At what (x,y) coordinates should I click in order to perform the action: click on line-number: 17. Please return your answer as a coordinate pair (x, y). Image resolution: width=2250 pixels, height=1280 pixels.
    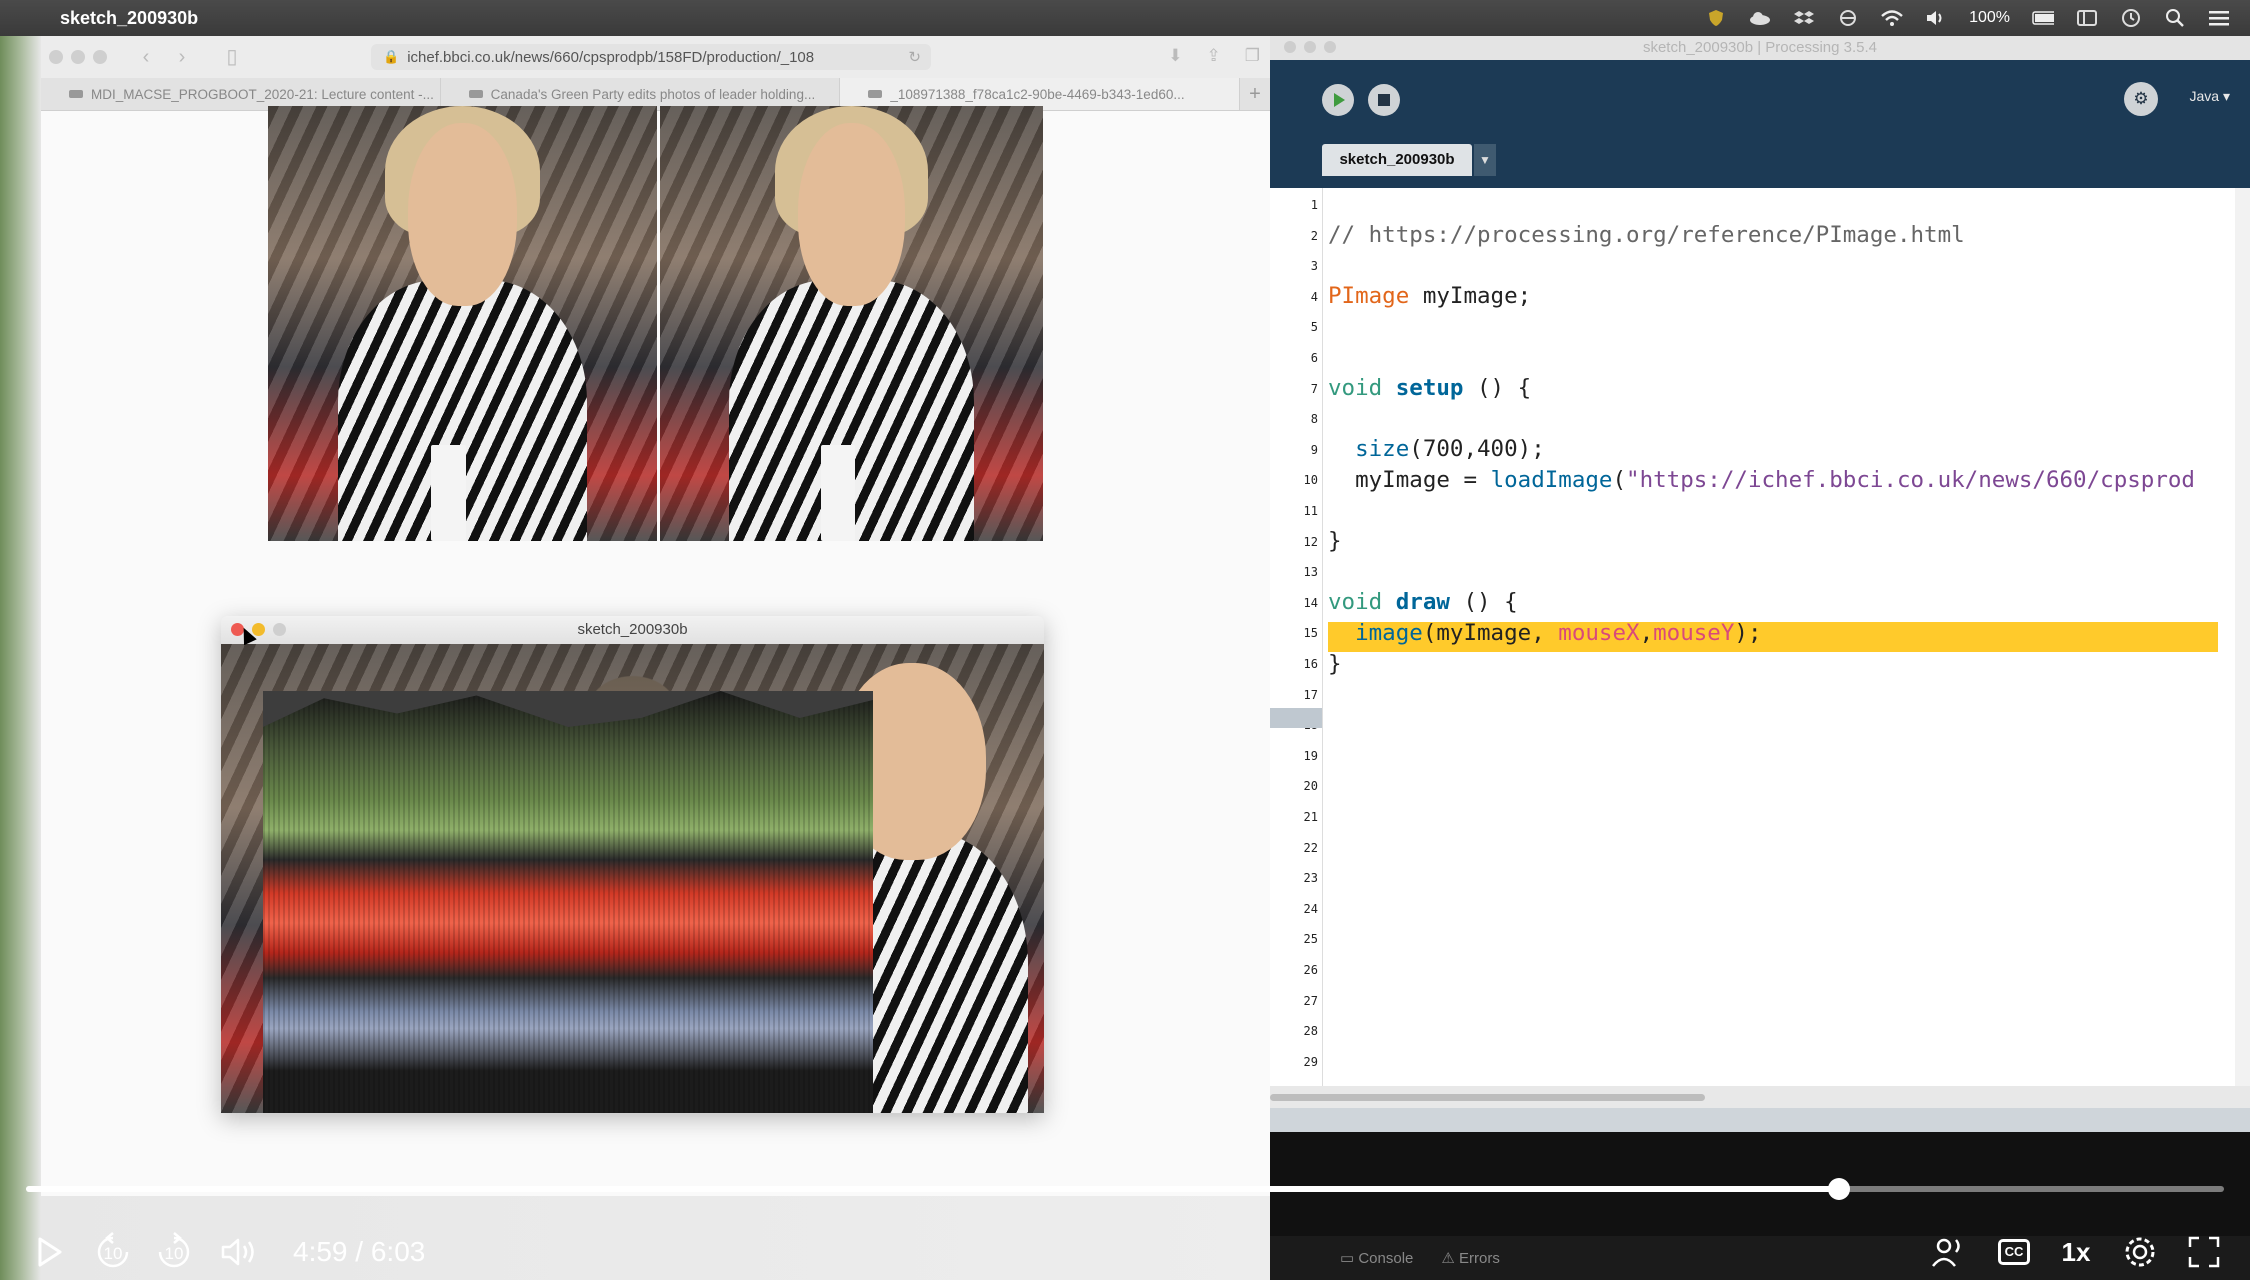
    Looking at the image, I should click on (1310, 694).